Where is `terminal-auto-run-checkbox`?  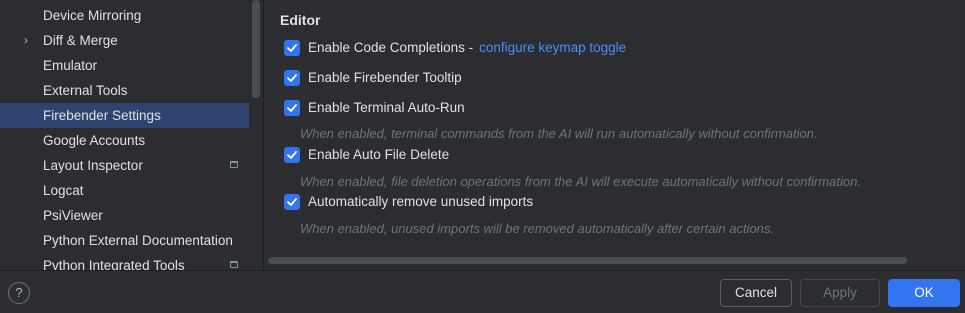 terminal-auto-run-checkbox is located at coordinates (292, 108).